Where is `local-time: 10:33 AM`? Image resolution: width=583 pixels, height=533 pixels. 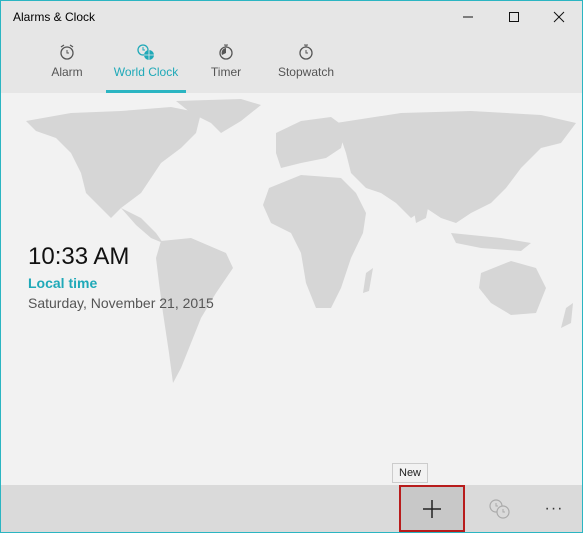 local-time: 10:33 AM is located at coordinates (79, 256).